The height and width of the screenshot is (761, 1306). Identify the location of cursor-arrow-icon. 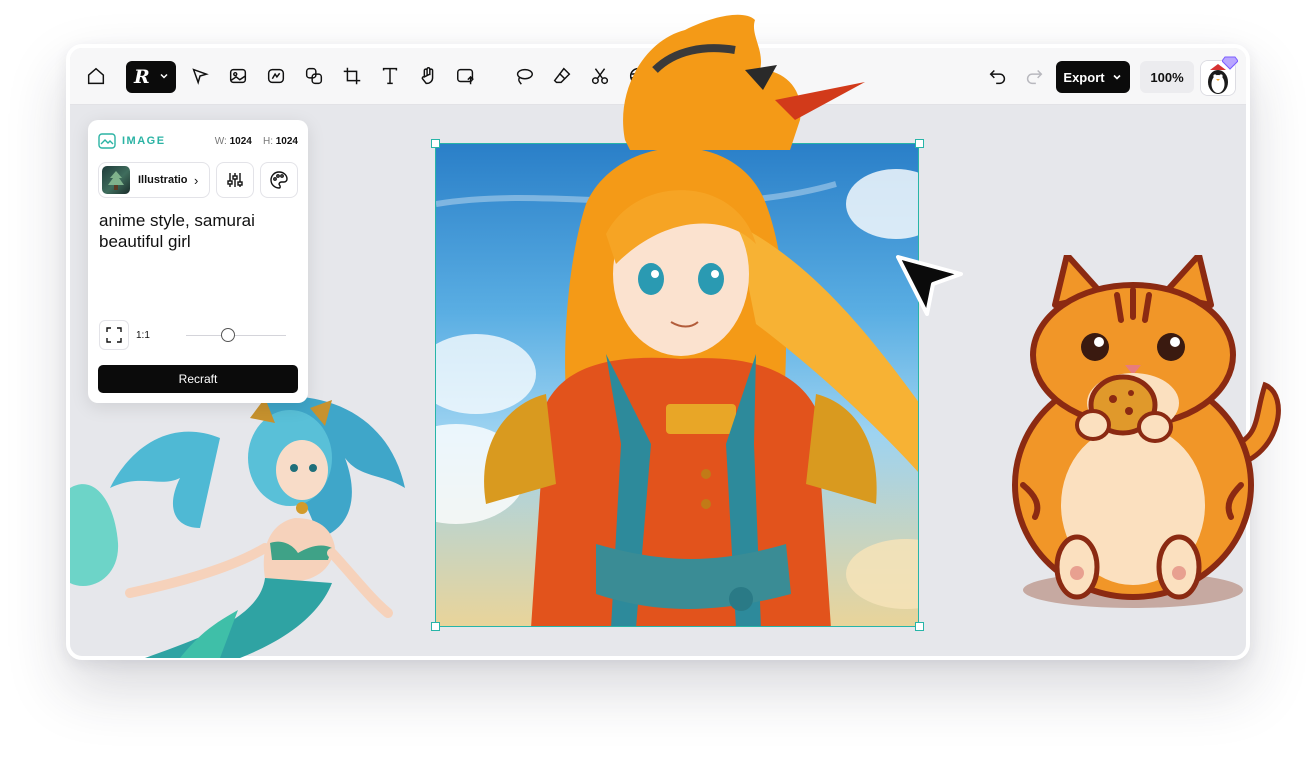
(929, 285).